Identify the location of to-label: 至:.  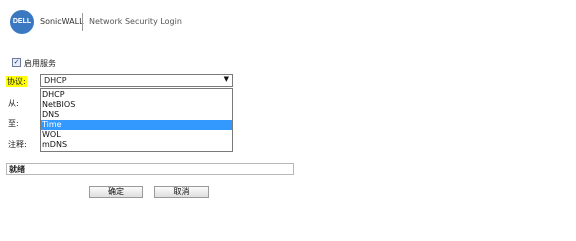
(13, 123).